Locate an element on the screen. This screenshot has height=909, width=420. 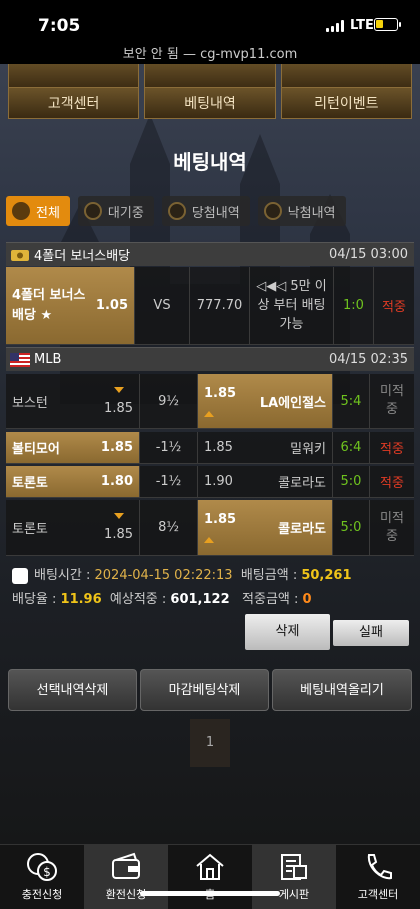
home-selection: 토론토 1.80 is located at coordinates (73, 481).